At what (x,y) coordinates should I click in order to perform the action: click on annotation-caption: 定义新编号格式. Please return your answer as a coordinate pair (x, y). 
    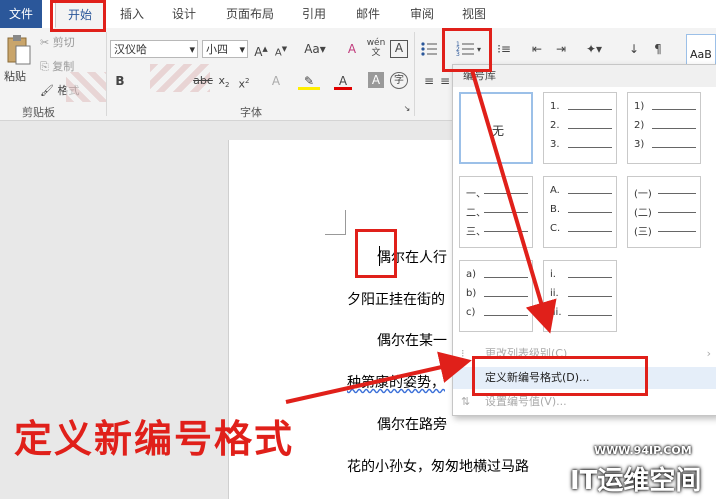
    Looking at the image, I should click on (154, 438).